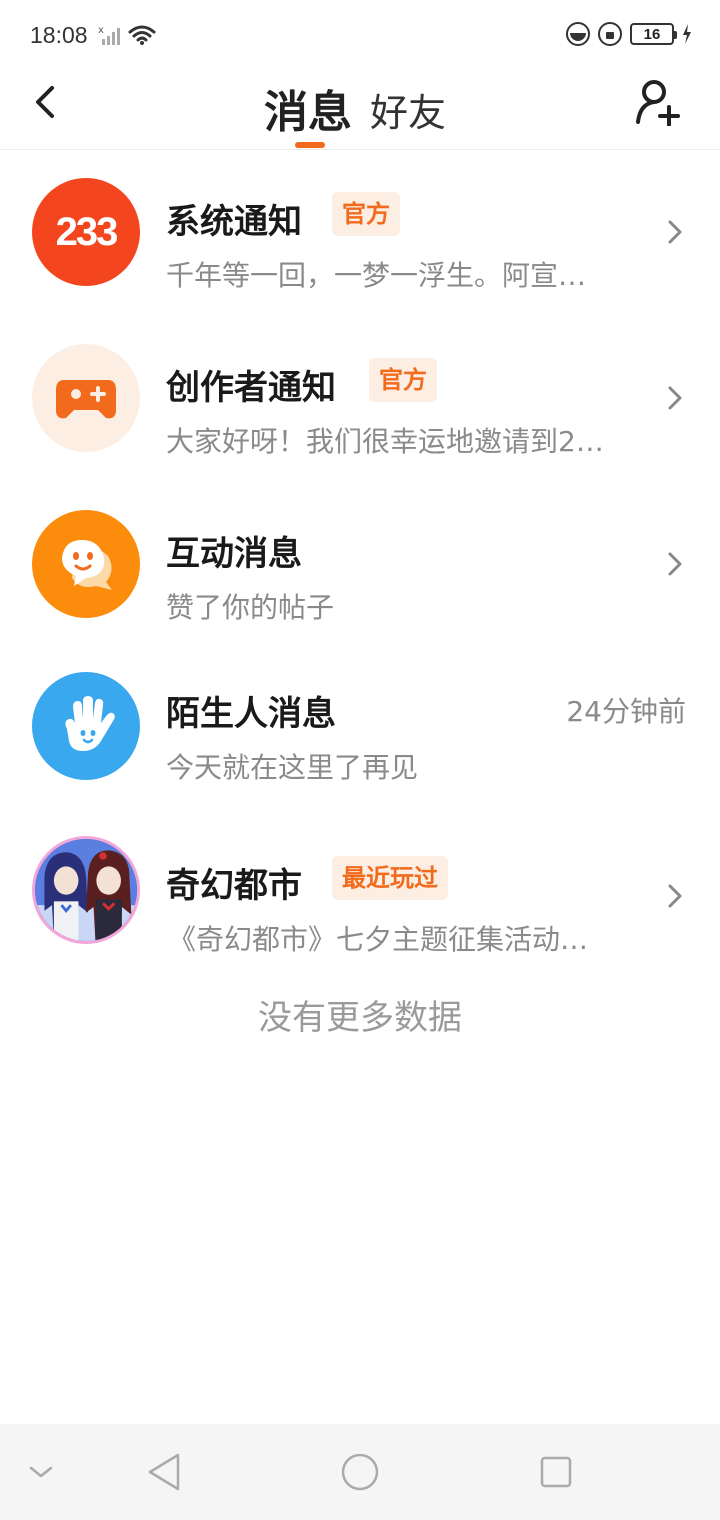 The width and height of the screenshot is (720, 1520). I want to click on lock-rotation-icon, so click(610, 34).